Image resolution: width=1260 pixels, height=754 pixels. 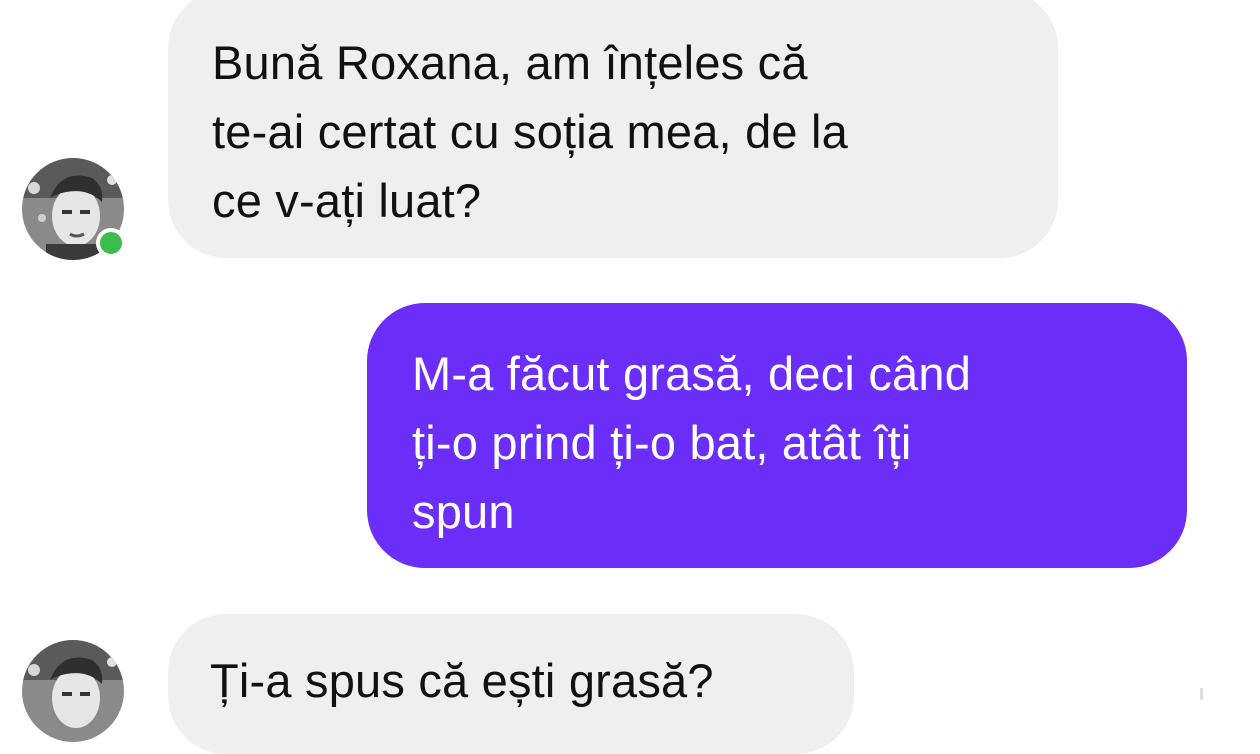 What do you see at coordinates (692, 373) in the screenshot?
I see `message-line: M-a făcut grasă, deci când` at bounding box center [692, 373].